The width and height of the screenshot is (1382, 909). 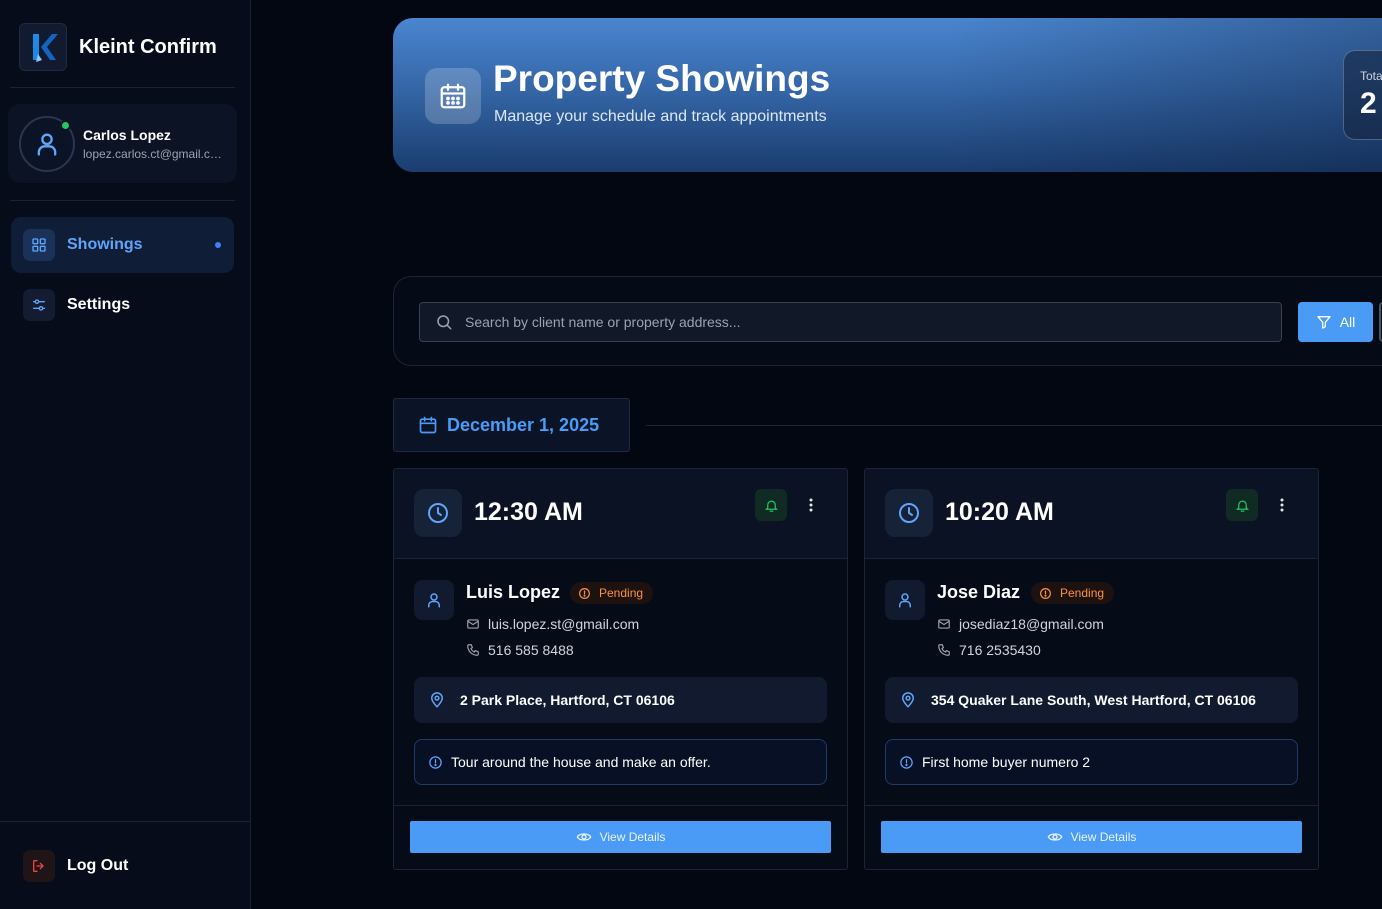 I want to click on sidebar-item-settings: Settings, so click(x=122, y=305).